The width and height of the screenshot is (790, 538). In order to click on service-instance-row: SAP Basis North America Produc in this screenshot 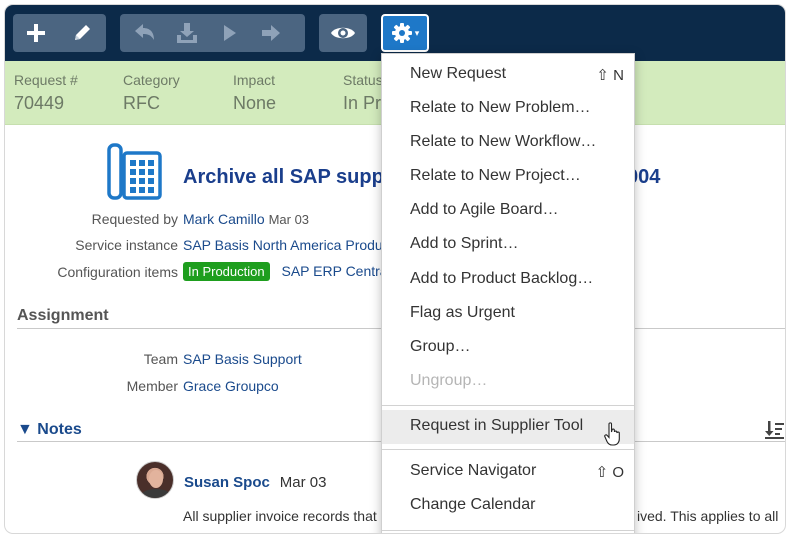, I will do `click(286, 245)`.